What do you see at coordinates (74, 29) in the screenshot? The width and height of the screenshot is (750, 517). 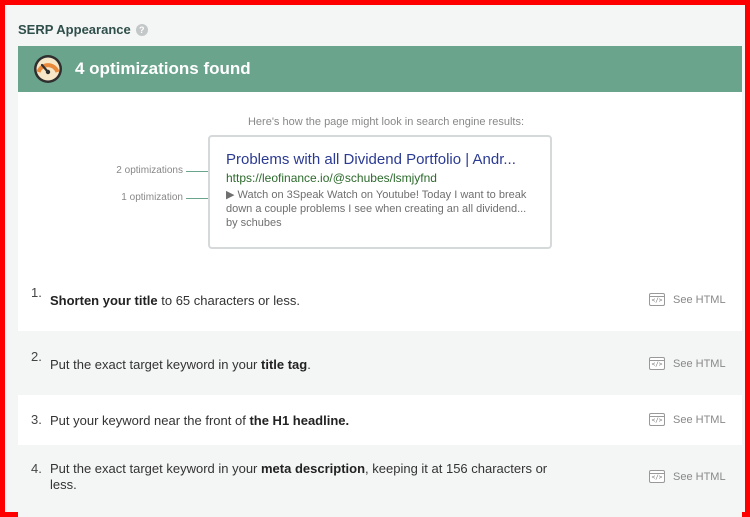 I see `section-title-text: SERP Appearance` at bounding box center [74, 29].